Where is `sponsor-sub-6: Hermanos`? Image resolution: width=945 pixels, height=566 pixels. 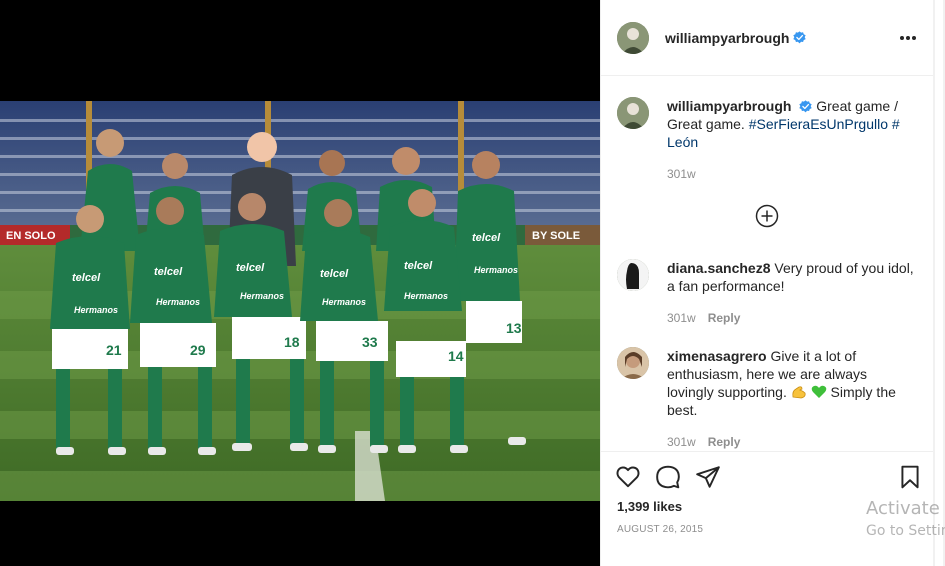 sponsor-sub-6: Hermanos is located at coordinates (496, 270).